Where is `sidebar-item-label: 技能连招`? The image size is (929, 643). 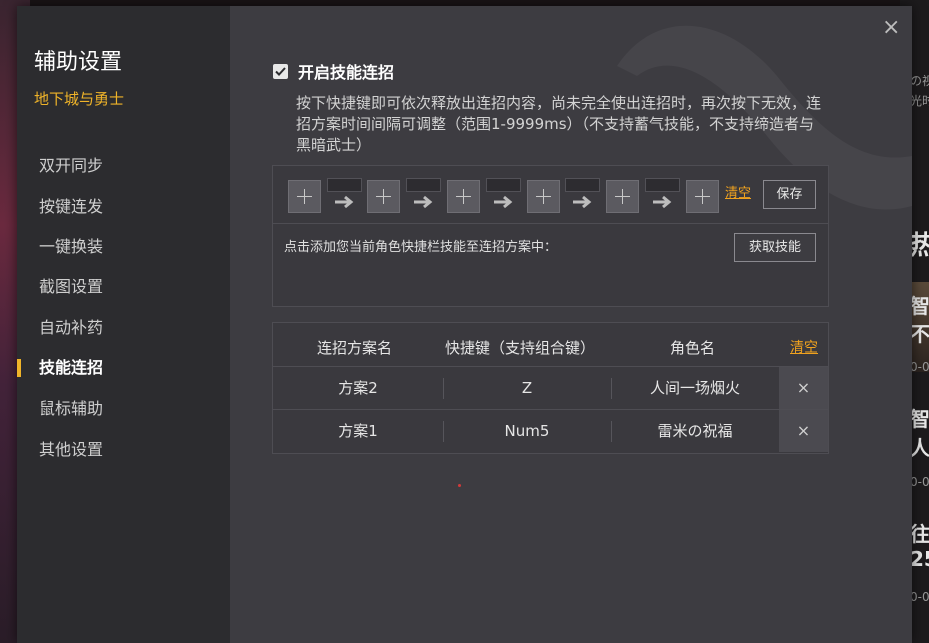 sidebar-item-label: 技能连招 is located at coordinates (71, 367).